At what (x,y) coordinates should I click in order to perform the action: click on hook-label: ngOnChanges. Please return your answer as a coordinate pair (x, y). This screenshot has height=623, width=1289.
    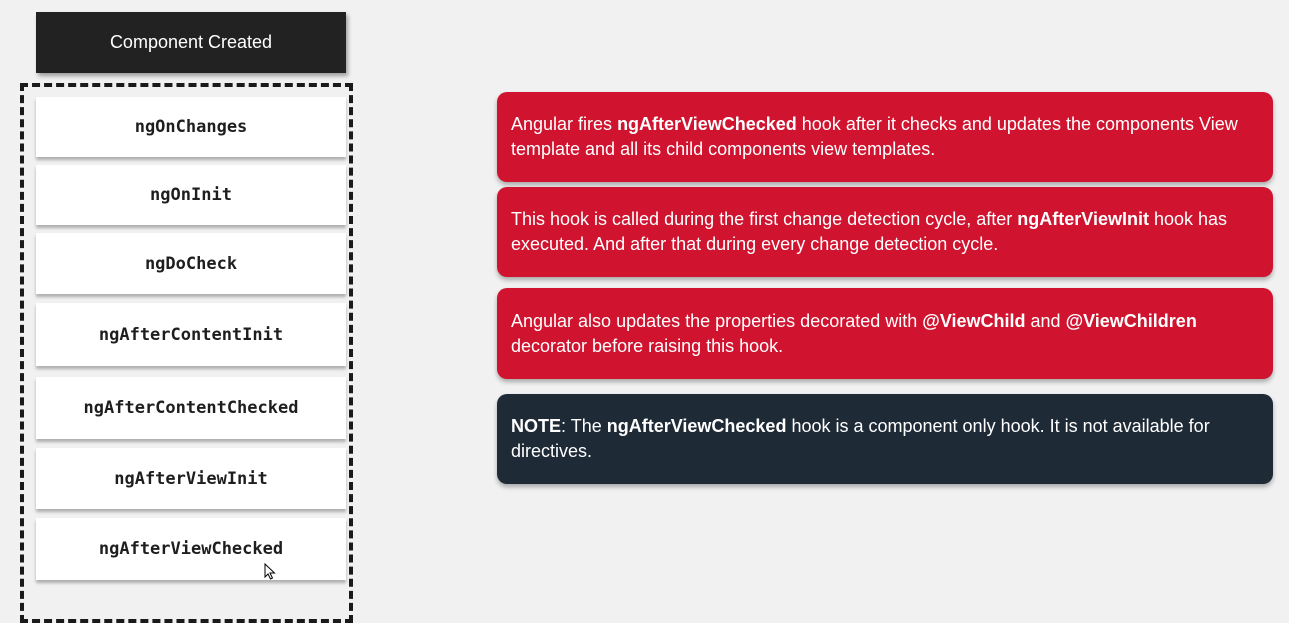
    Looking at the image, I should click on (191, 127).